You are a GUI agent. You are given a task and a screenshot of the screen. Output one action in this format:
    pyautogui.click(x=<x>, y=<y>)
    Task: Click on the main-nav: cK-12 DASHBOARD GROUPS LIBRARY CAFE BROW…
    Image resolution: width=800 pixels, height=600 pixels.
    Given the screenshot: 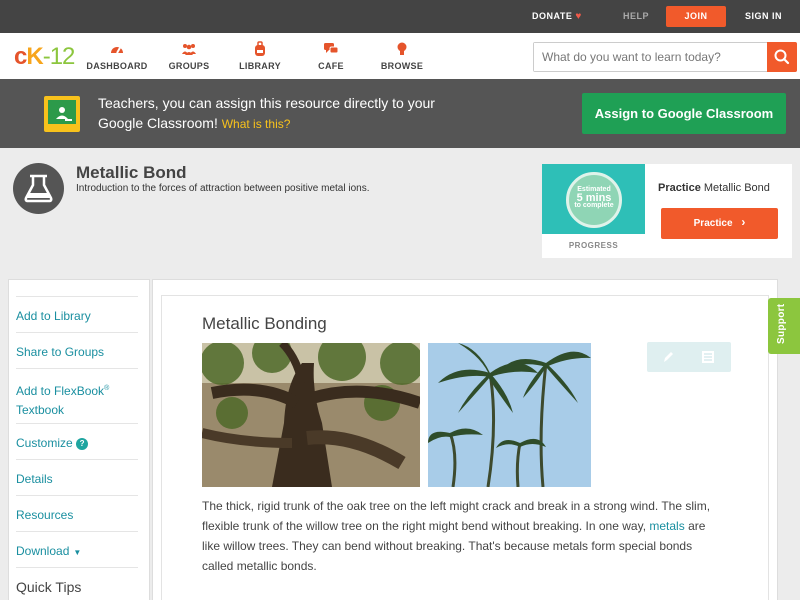 What is the action you would take?
    pyautogui.click(x=400, y=56)
    